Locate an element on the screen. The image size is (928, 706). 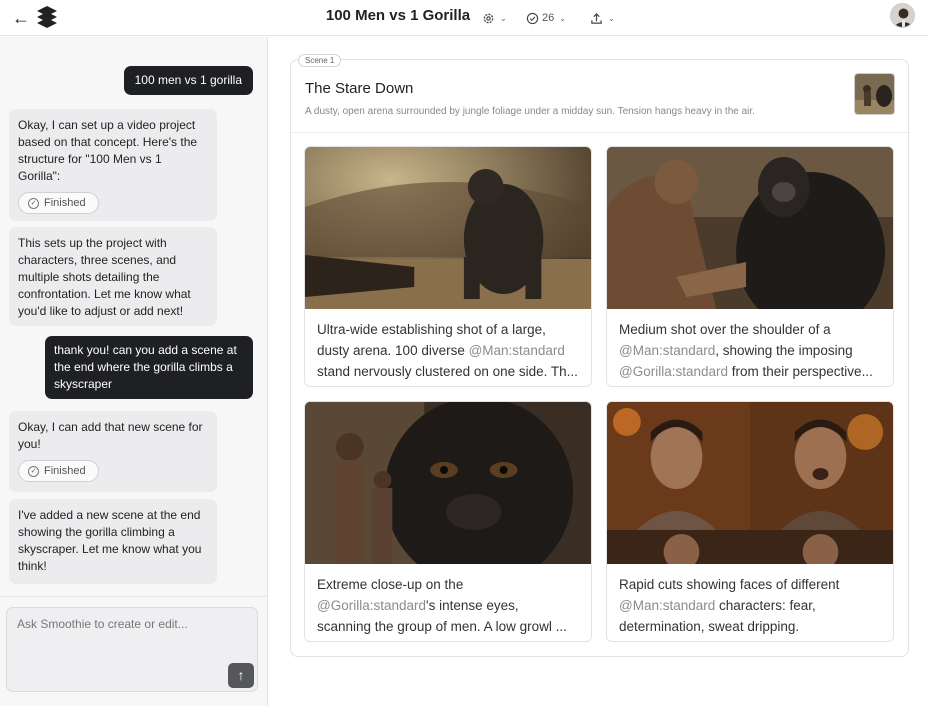
top-bar: ← 100 Men vs 1 Gorilla ⌄ 26 ⌄ ⌄ is located at coordinates (464, 18).